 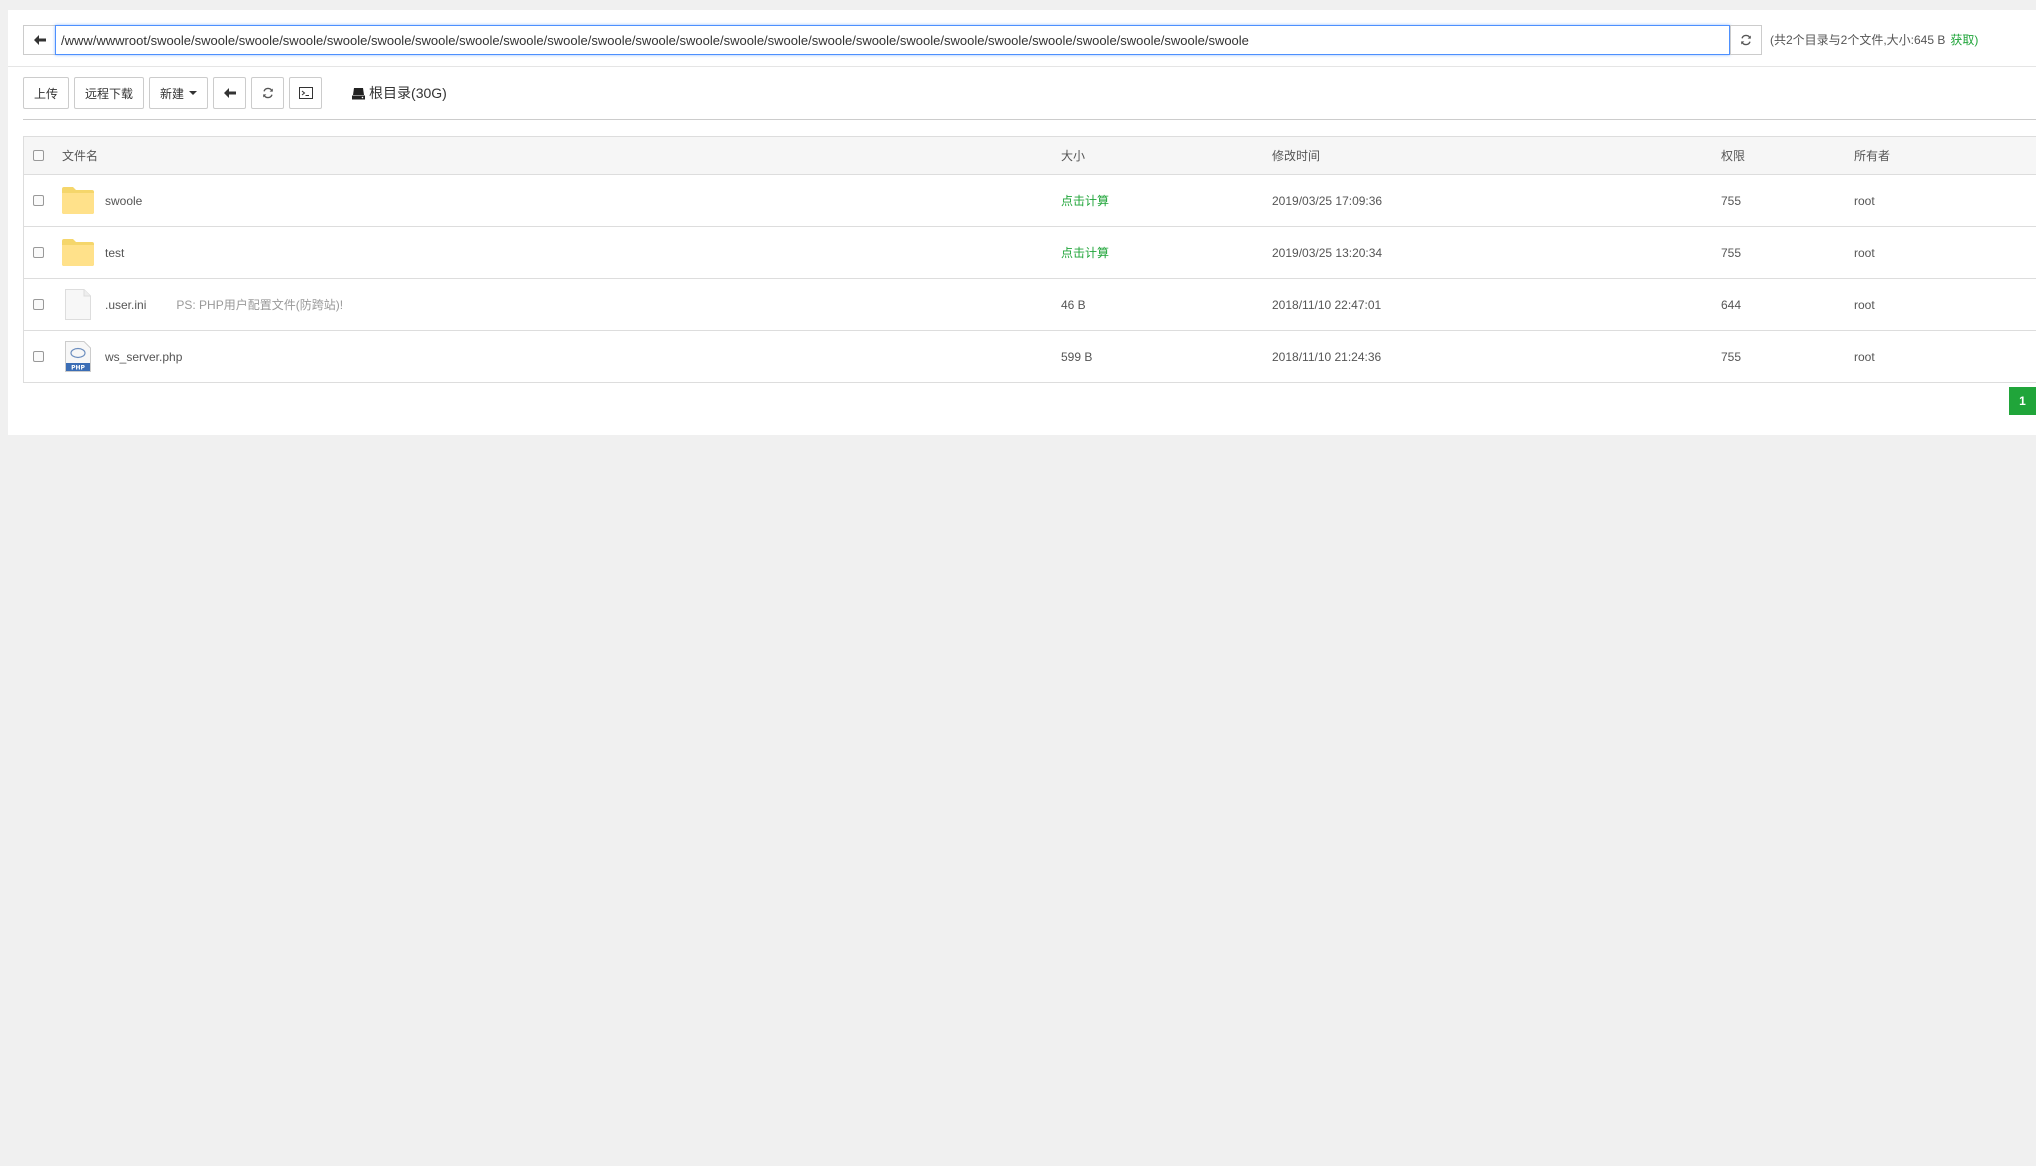 I want to click on path-bar: (共2个目录与2个文件,大小:645 B 获取), so click(x=1028, y=40).